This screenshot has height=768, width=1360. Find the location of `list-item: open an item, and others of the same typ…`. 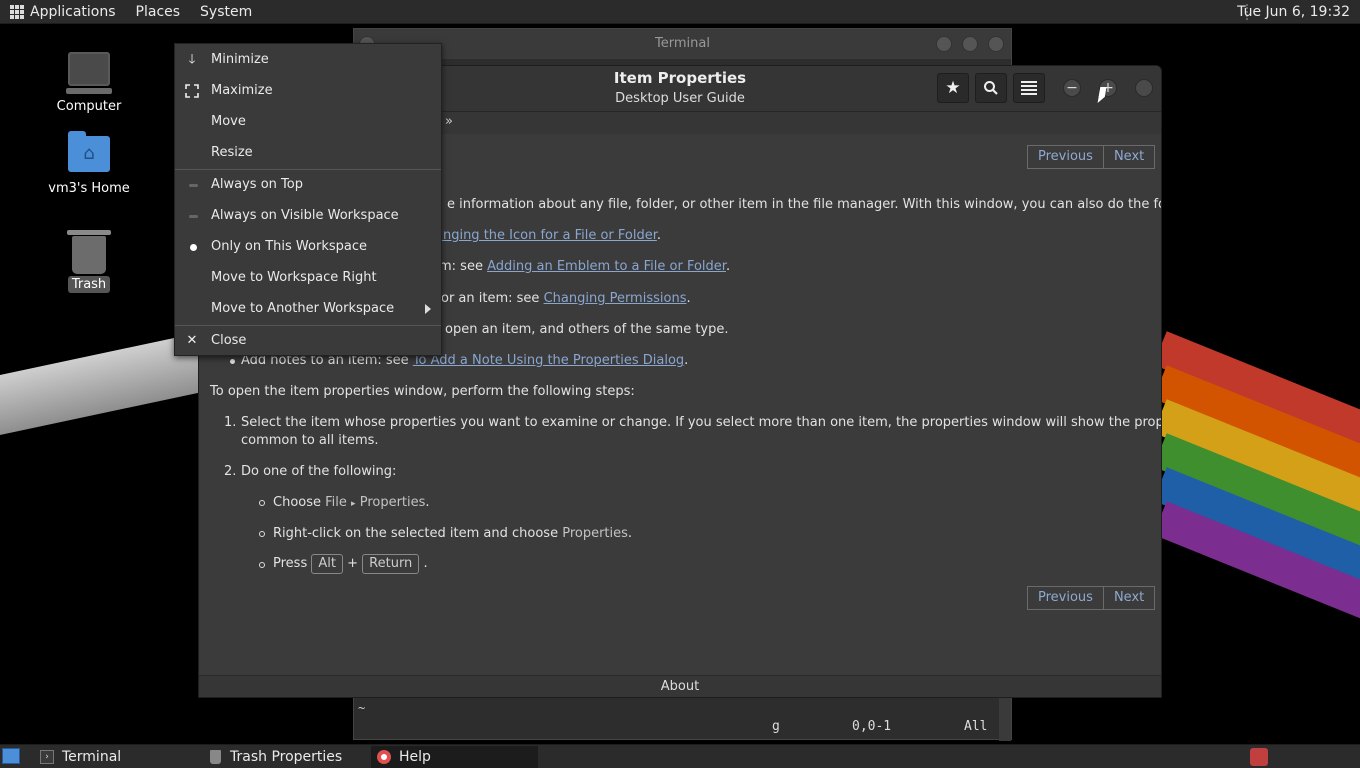

list-item: open an item, and others of the same typ… is located at coordinates (587, 329).